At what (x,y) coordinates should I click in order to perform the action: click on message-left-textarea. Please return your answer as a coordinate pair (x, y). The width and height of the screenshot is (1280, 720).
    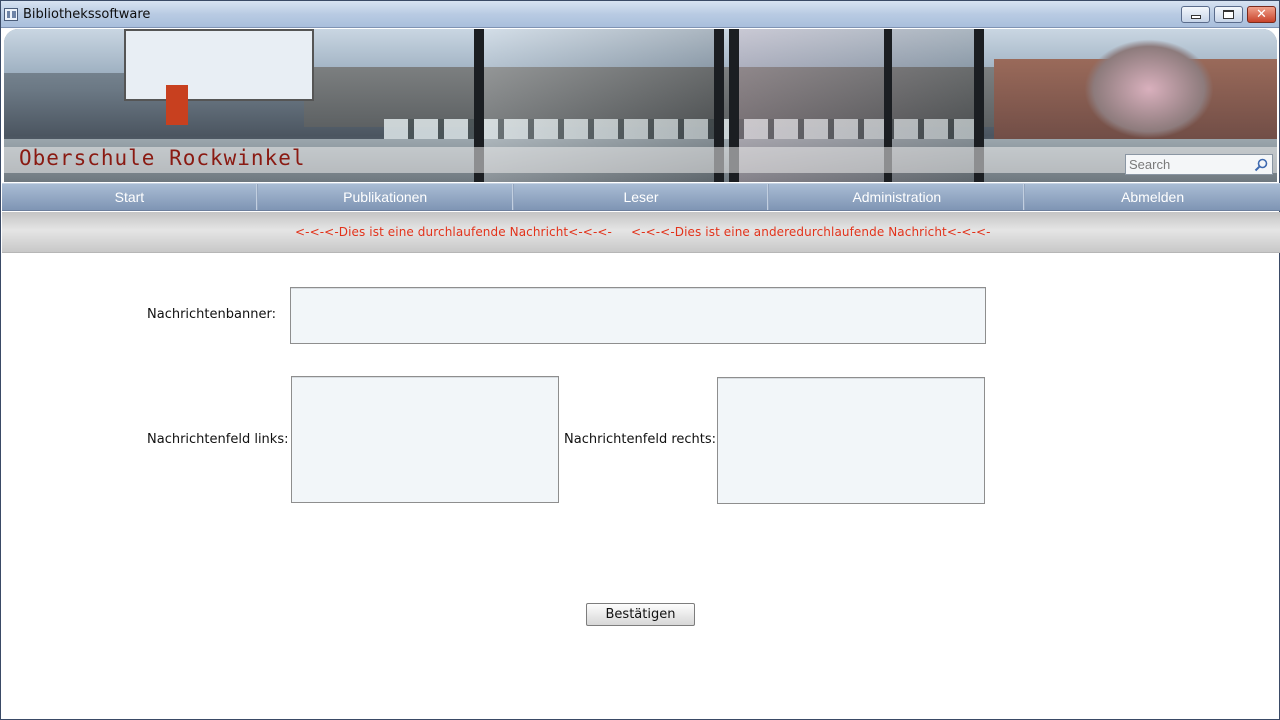
    Looking at the image, I should click on (425, 439).